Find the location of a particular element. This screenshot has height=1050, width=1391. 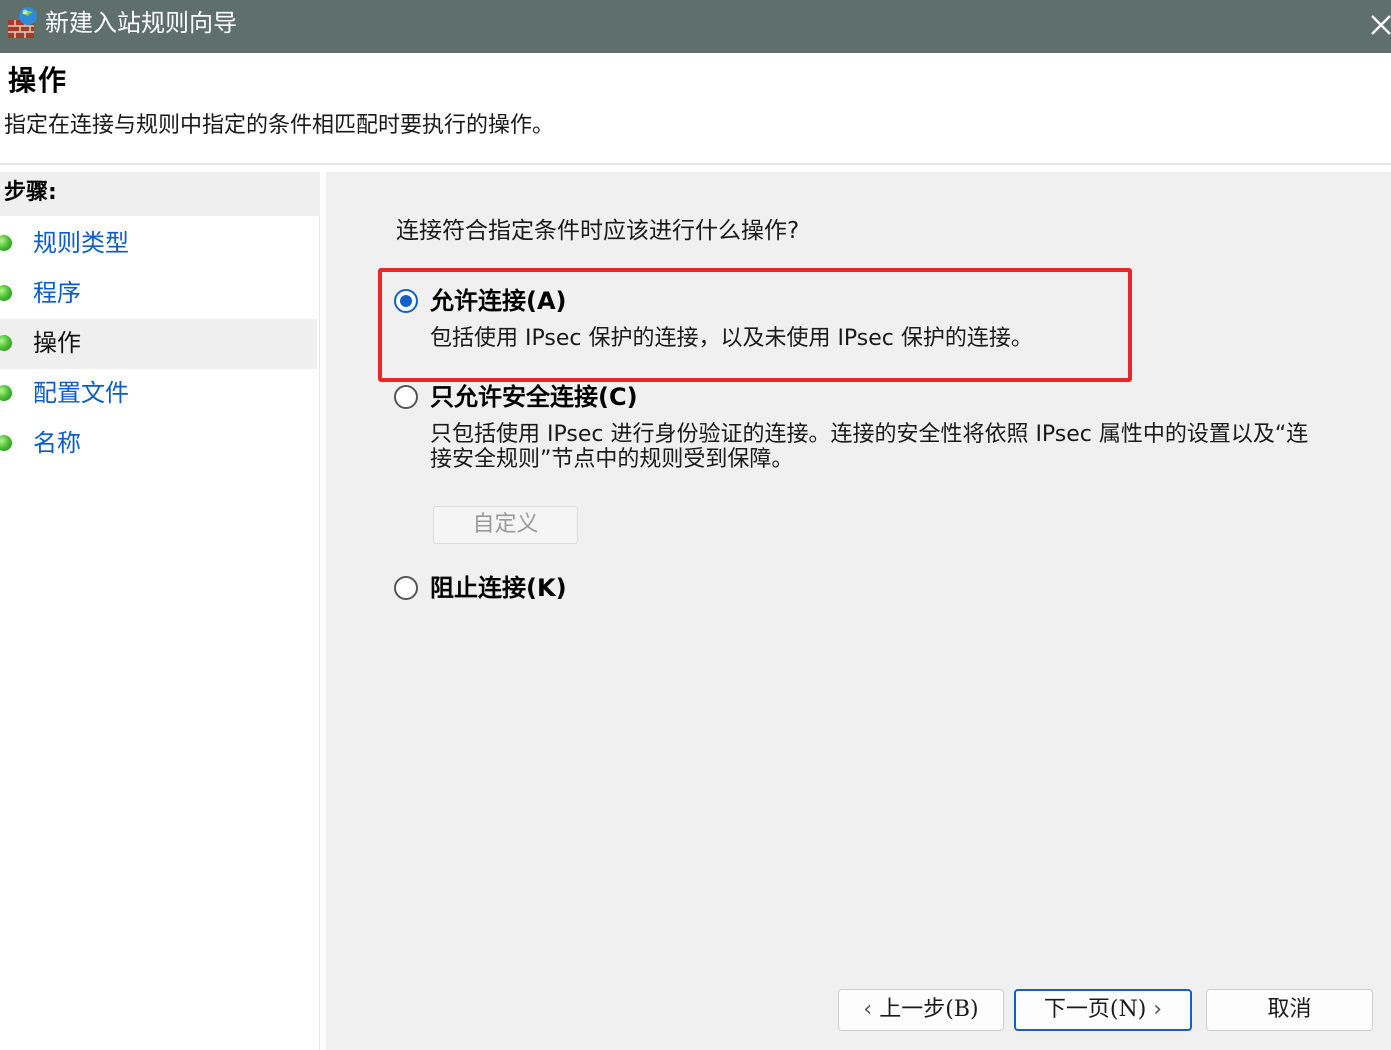

back-button: ‹ 上一步(B) is located at coordinates (921, 1010).